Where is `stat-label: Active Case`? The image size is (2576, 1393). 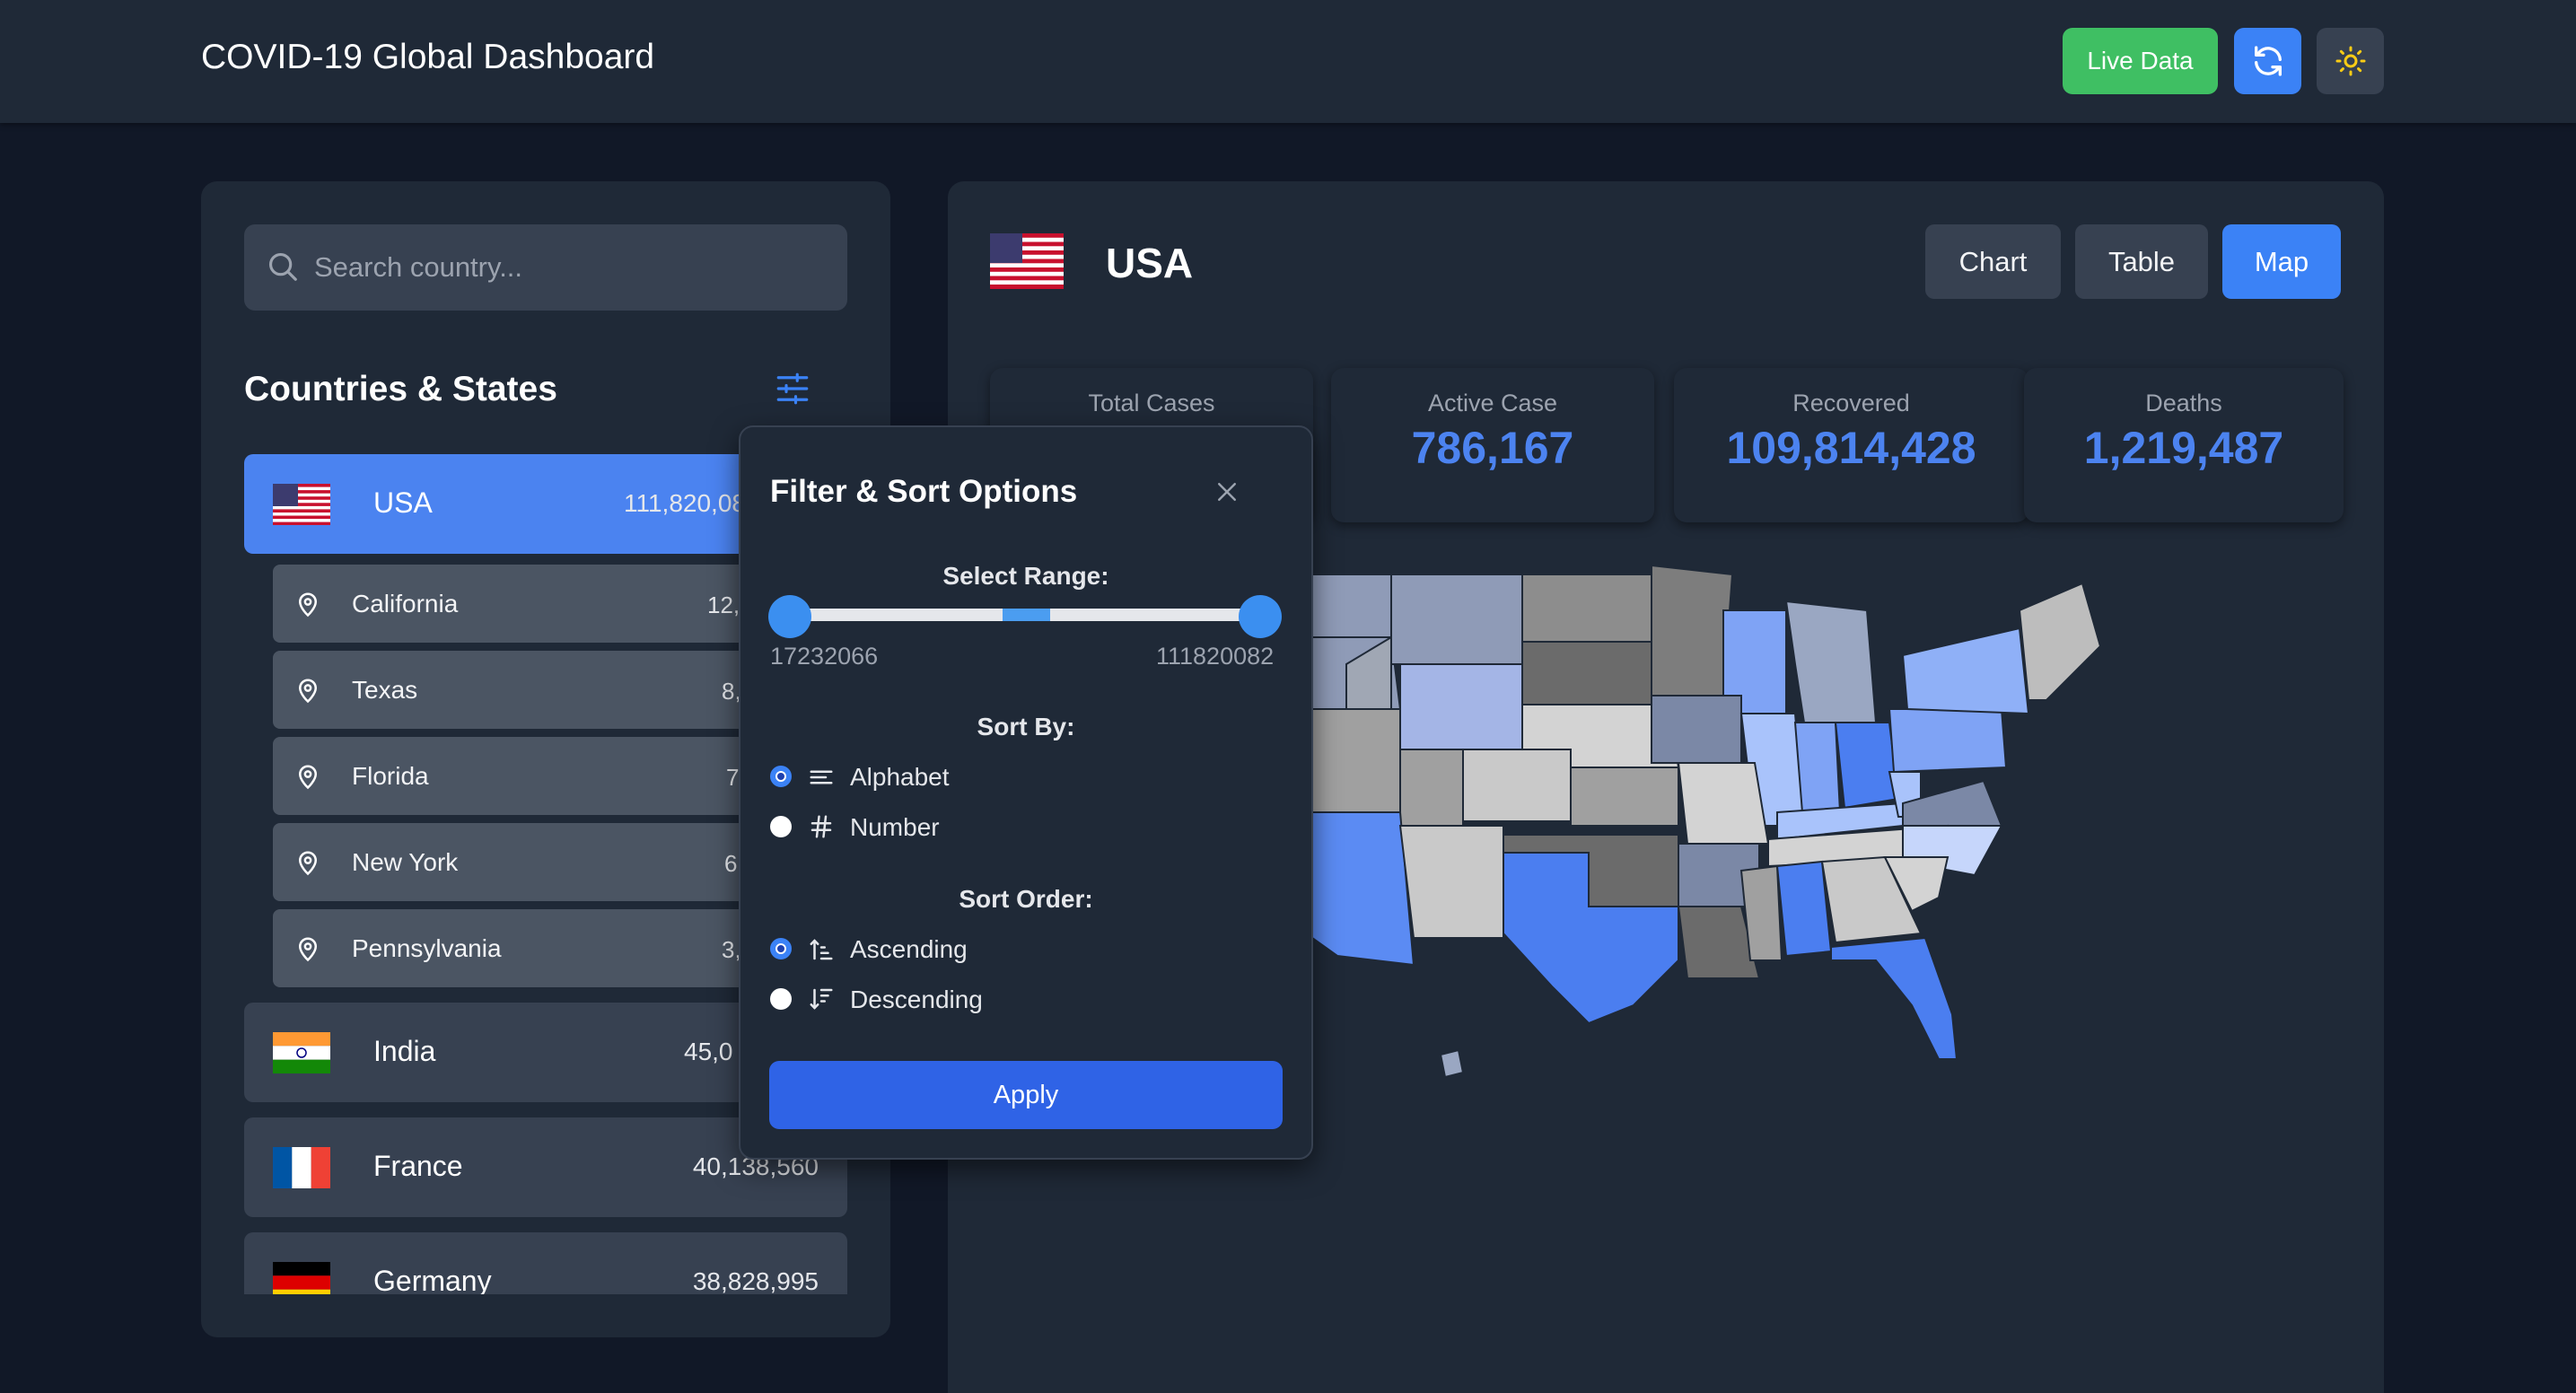 stat-label: Active Case is located at coordinates (1492, 403).